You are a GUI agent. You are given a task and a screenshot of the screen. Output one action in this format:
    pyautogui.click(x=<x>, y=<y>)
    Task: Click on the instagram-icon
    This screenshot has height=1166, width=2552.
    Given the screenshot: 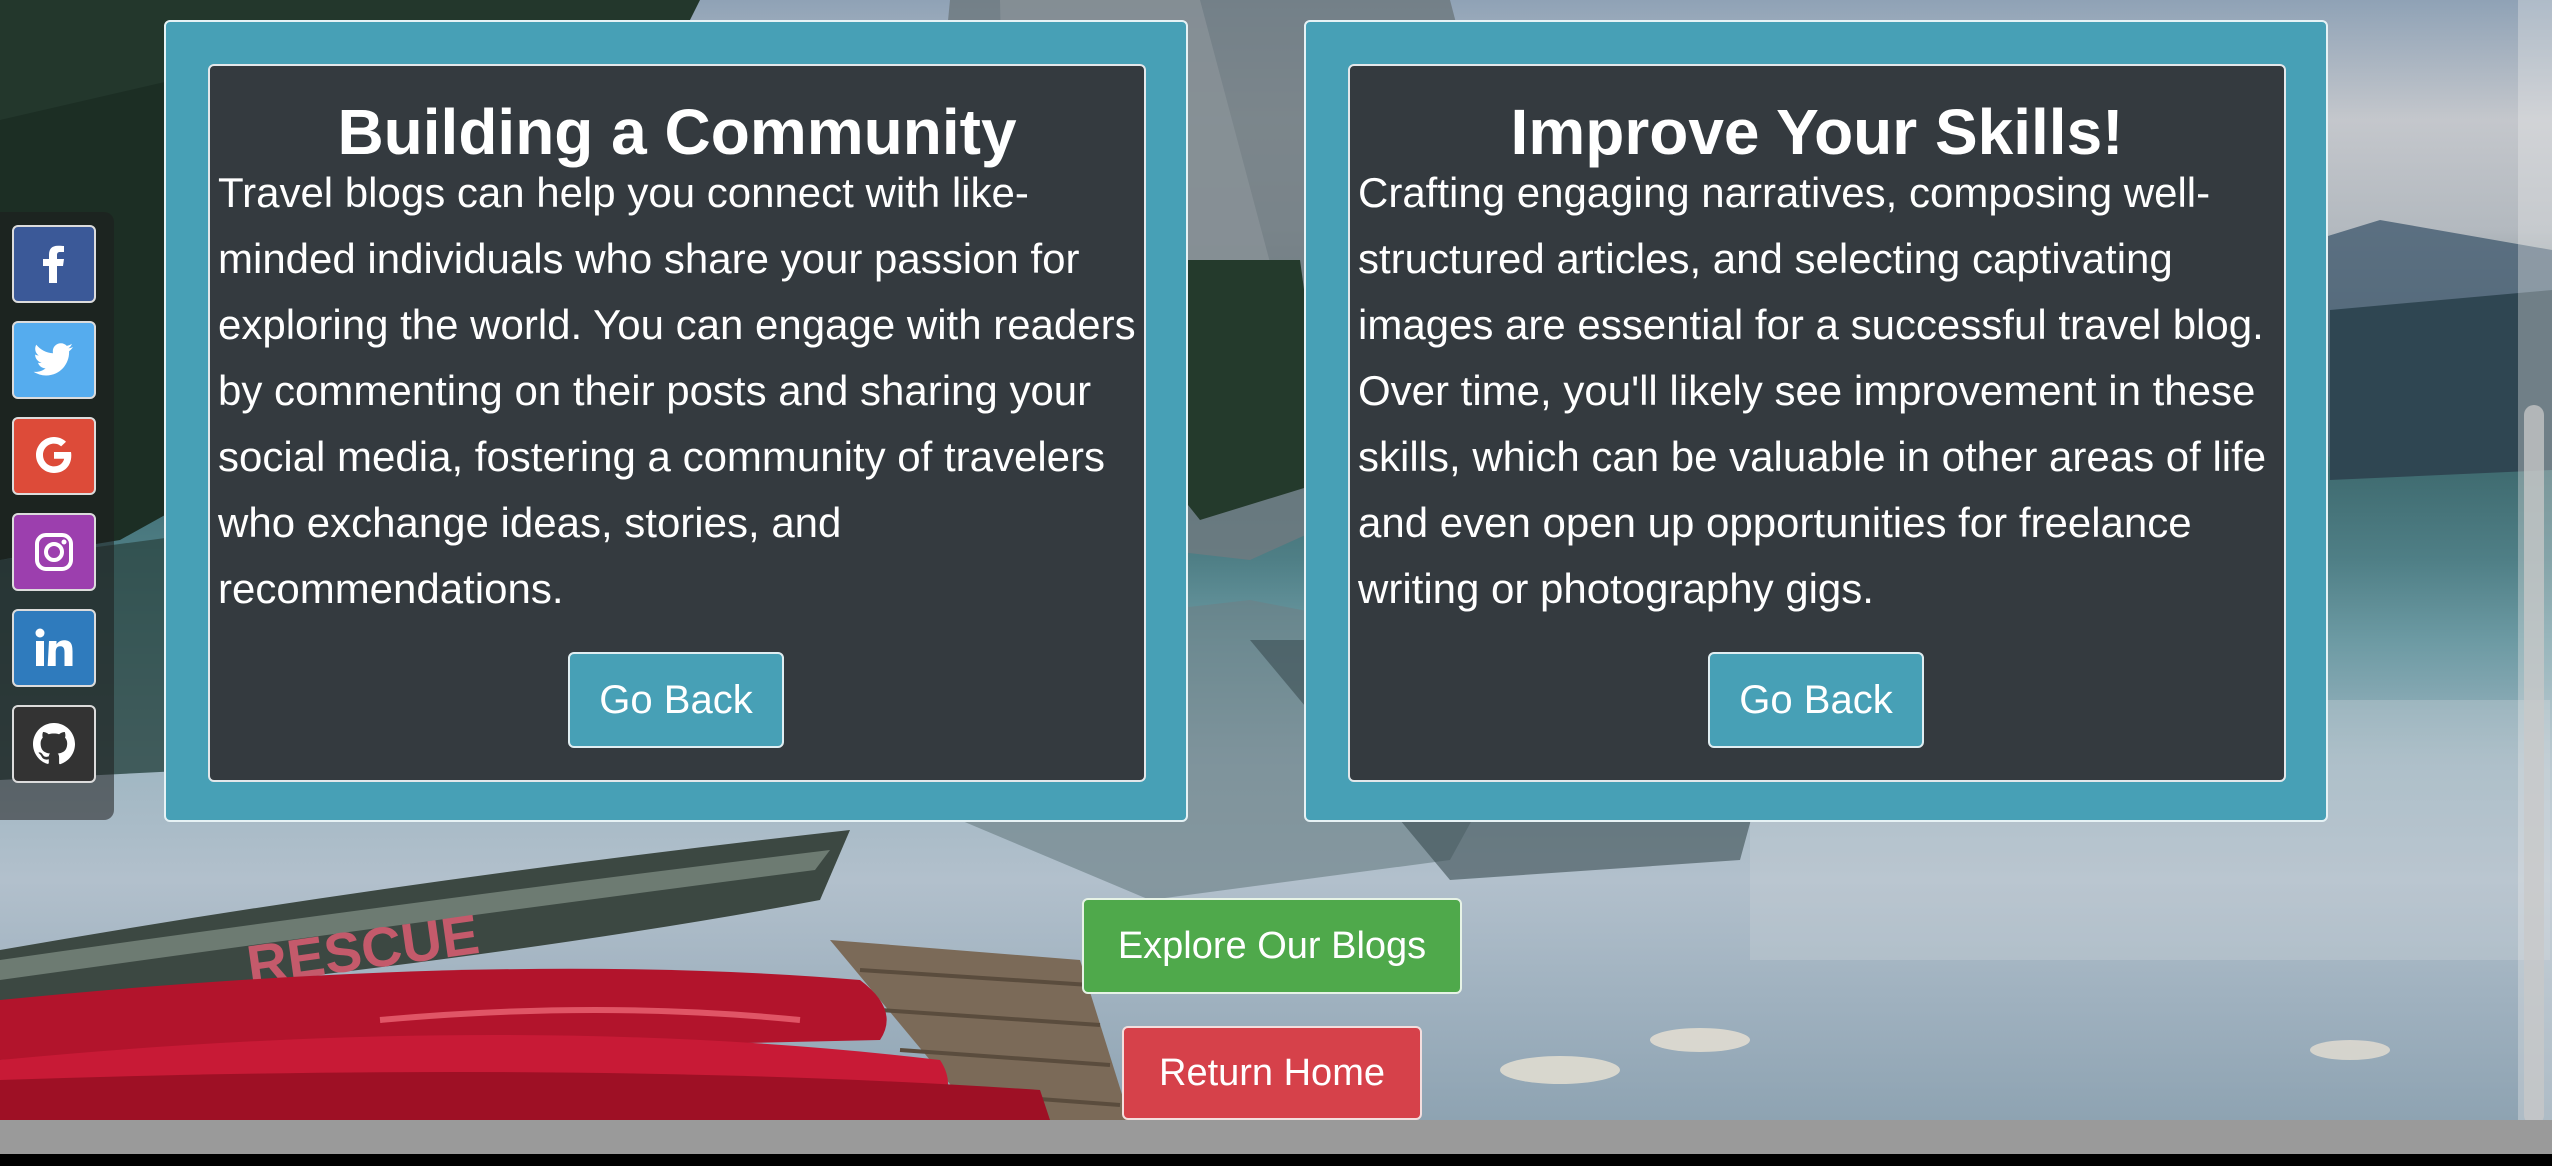 What is the action you would take?
    pyautogui.click(x=54, y=552)
    